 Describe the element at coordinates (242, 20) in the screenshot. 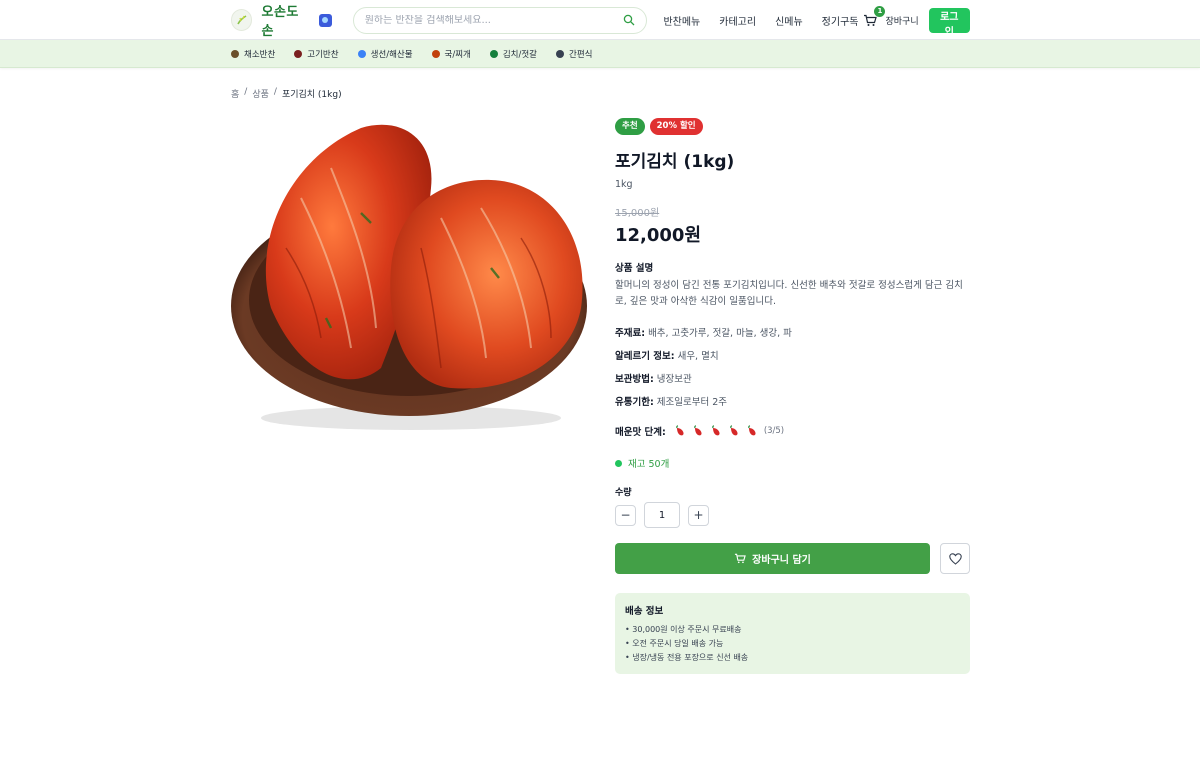

I see `logo-icon` at that location.